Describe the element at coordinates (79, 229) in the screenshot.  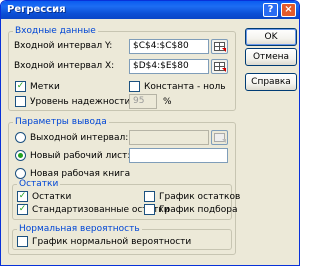
I see `normal-probability-group-label: Нормальная вероятность` at that location.